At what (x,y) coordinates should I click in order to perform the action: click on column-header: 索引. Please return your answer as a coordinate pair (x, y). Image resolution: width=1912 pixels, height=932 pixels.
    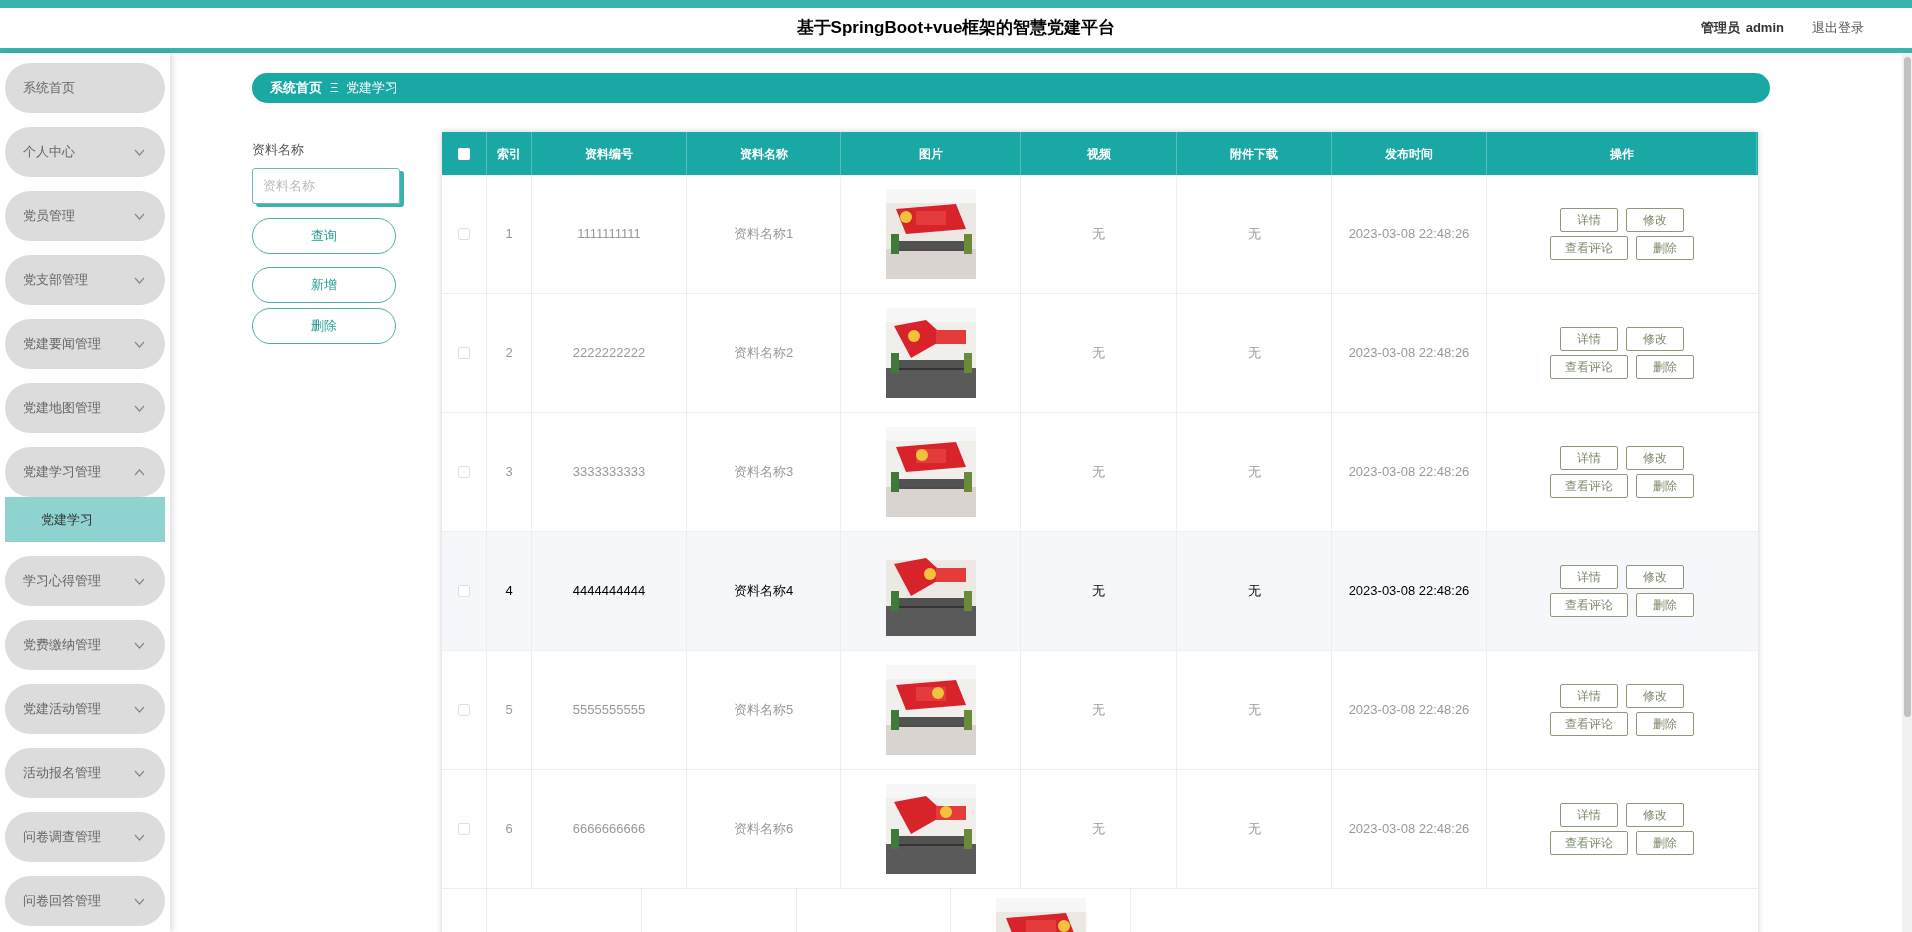
    Looking at the image, I should click on (509, 154).